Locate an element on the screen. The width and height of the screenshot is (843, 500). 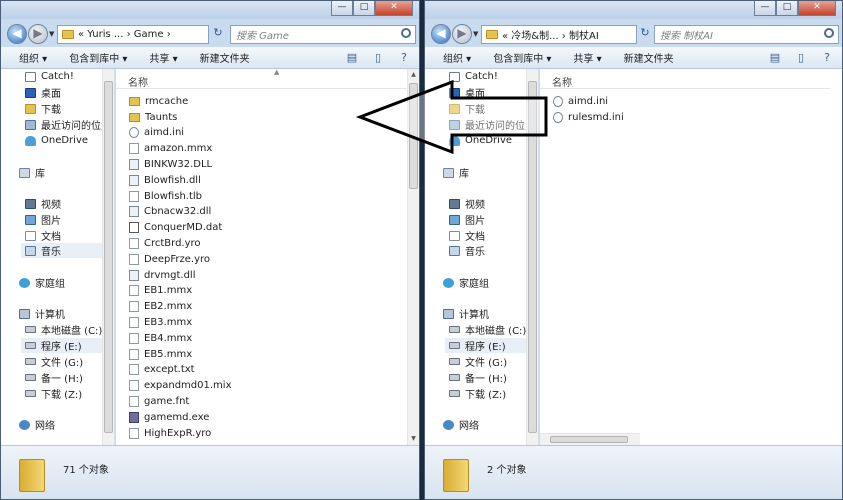
file-row: EB3.mmx is located at coordinates (160, 322).